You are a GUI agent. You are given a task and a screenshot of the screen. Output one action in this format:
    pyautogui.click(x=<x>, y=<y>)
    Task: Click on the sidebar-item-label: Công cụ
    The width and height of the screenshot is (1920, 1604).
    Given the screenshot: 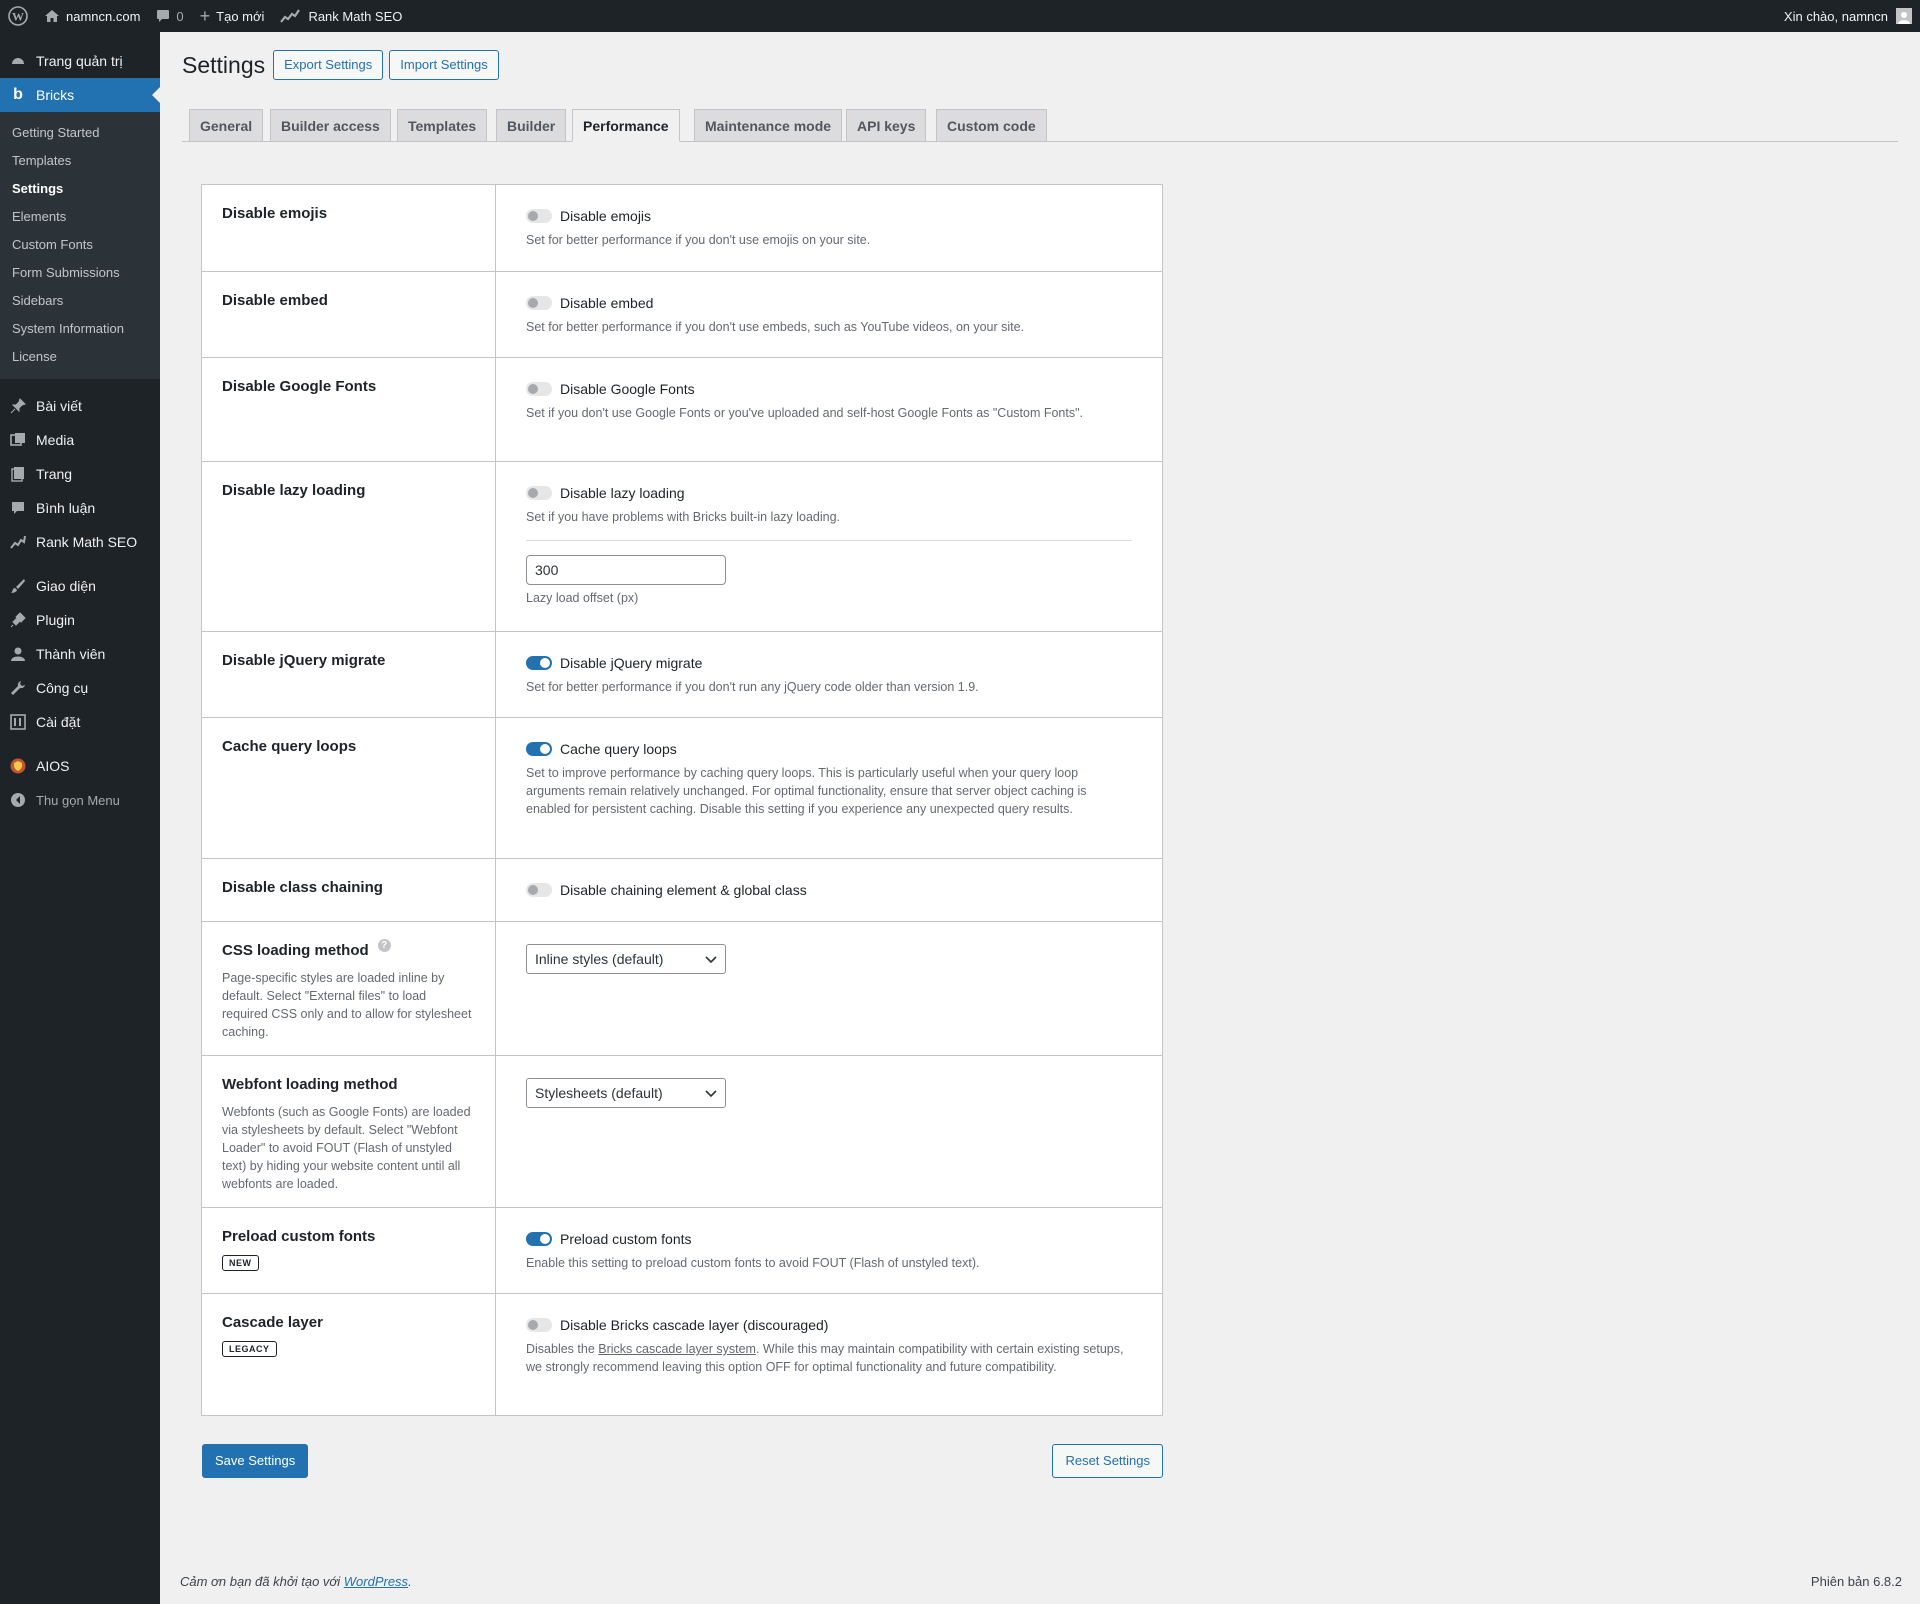 What is the action you would take?
    pyautogui.click(x=62, y=688)
    